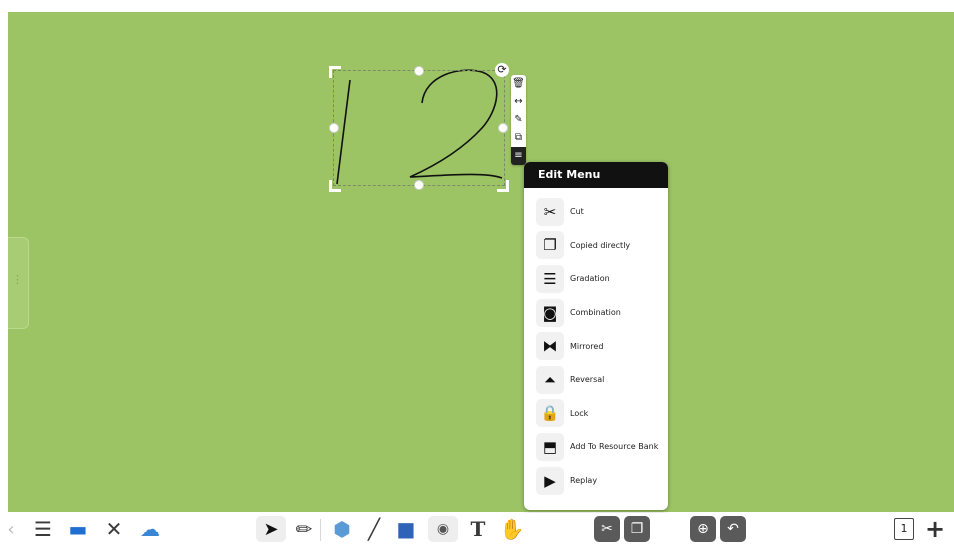 This screenshot has width=954, height=545. Describe the element at coordinates (550, 211) in the screenshot. I see `scissors-icon: ✂` at that location.